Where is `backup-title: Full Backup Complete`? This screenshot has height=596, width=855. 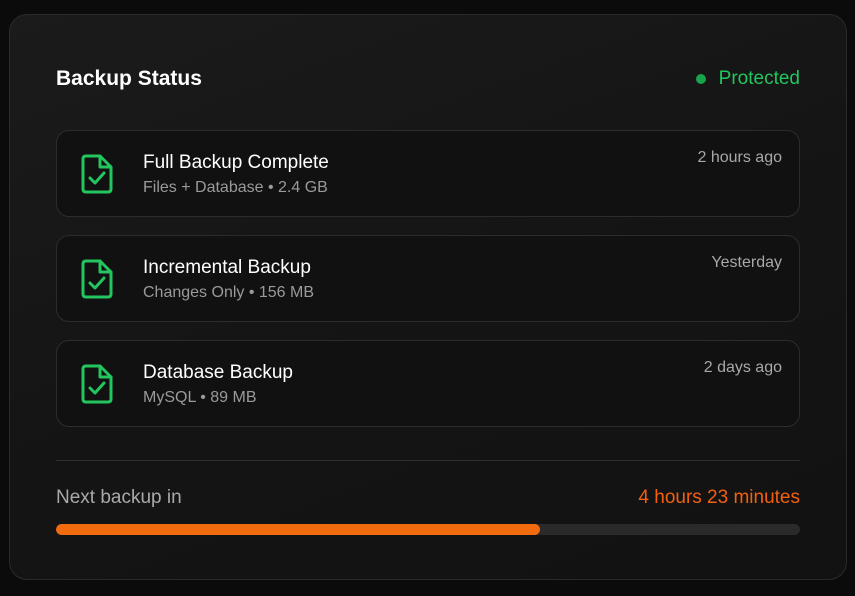 backup-title: Full Backup Complete is located at coordinates (236, 162).